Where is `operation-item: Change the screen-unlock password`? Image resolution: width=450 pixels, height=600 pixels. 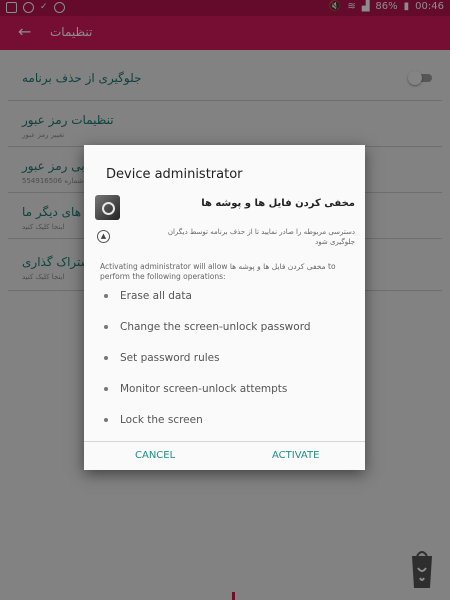
operation-item: Change the screen-unlock password is located at coordinates (229, 336).